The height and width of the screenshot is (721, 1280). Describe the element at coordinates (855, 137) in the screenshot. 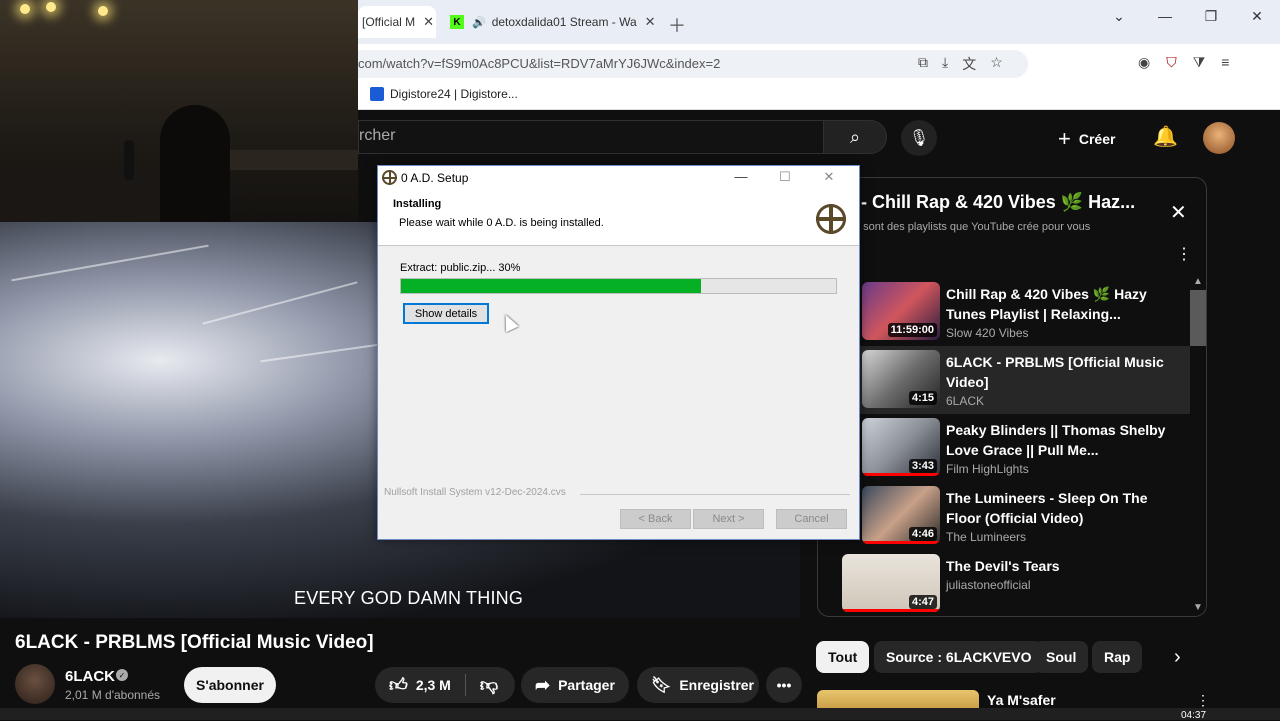

I see `search-icon: ⌕` at that location.